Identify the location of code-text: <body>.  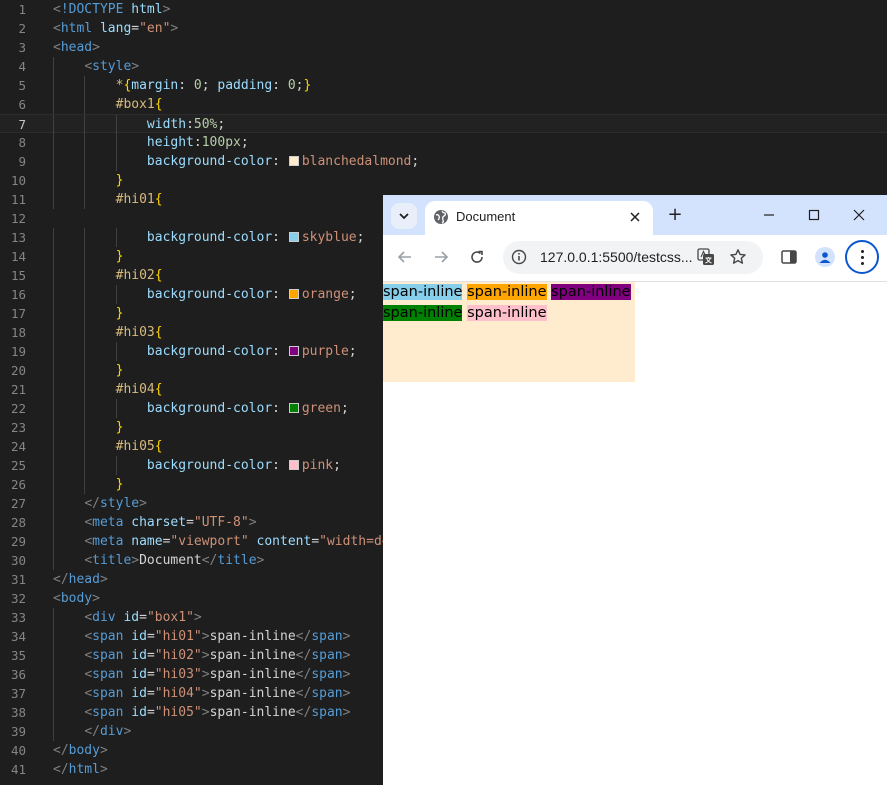
(76, 598).